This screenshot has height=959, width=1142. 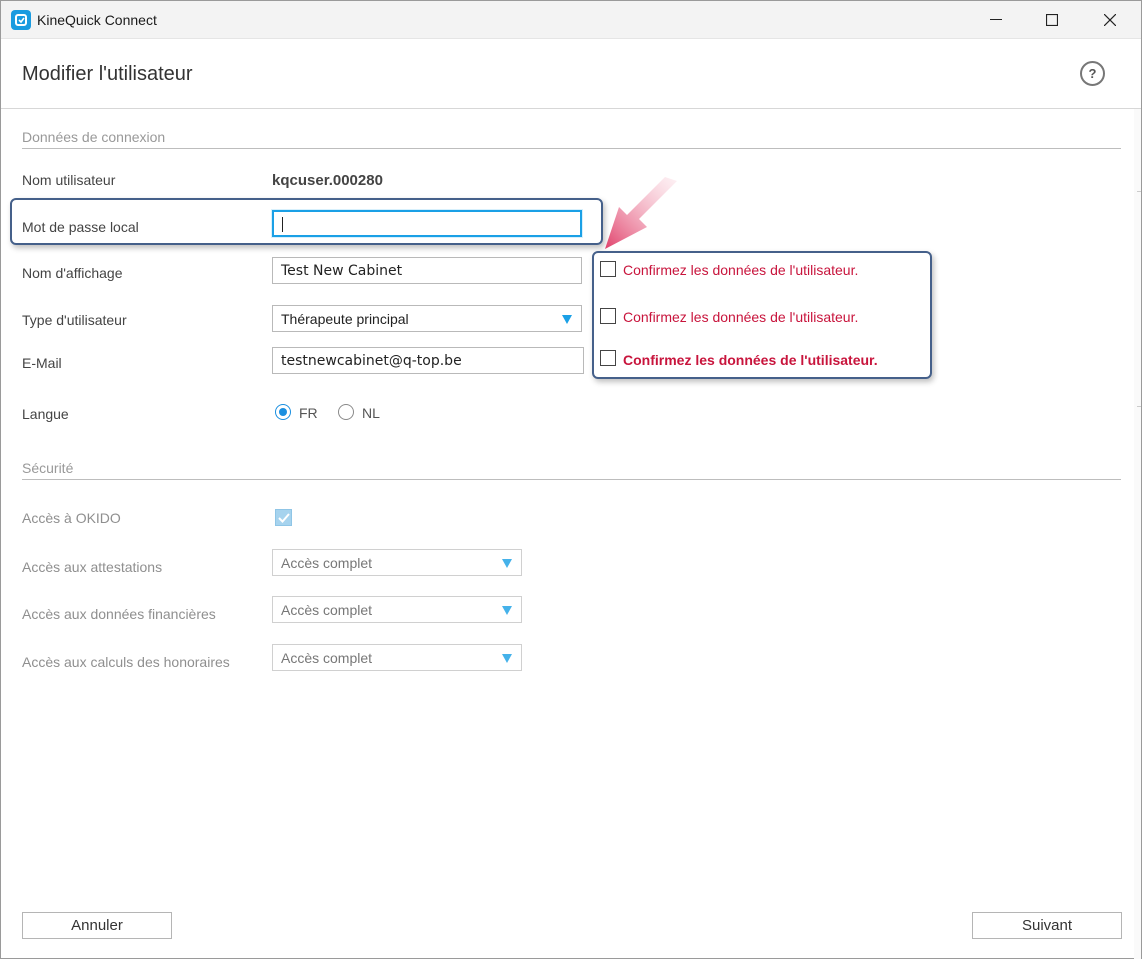 I want to click on user-type-value: Thérapeute principal, so click(x=345, y=319).